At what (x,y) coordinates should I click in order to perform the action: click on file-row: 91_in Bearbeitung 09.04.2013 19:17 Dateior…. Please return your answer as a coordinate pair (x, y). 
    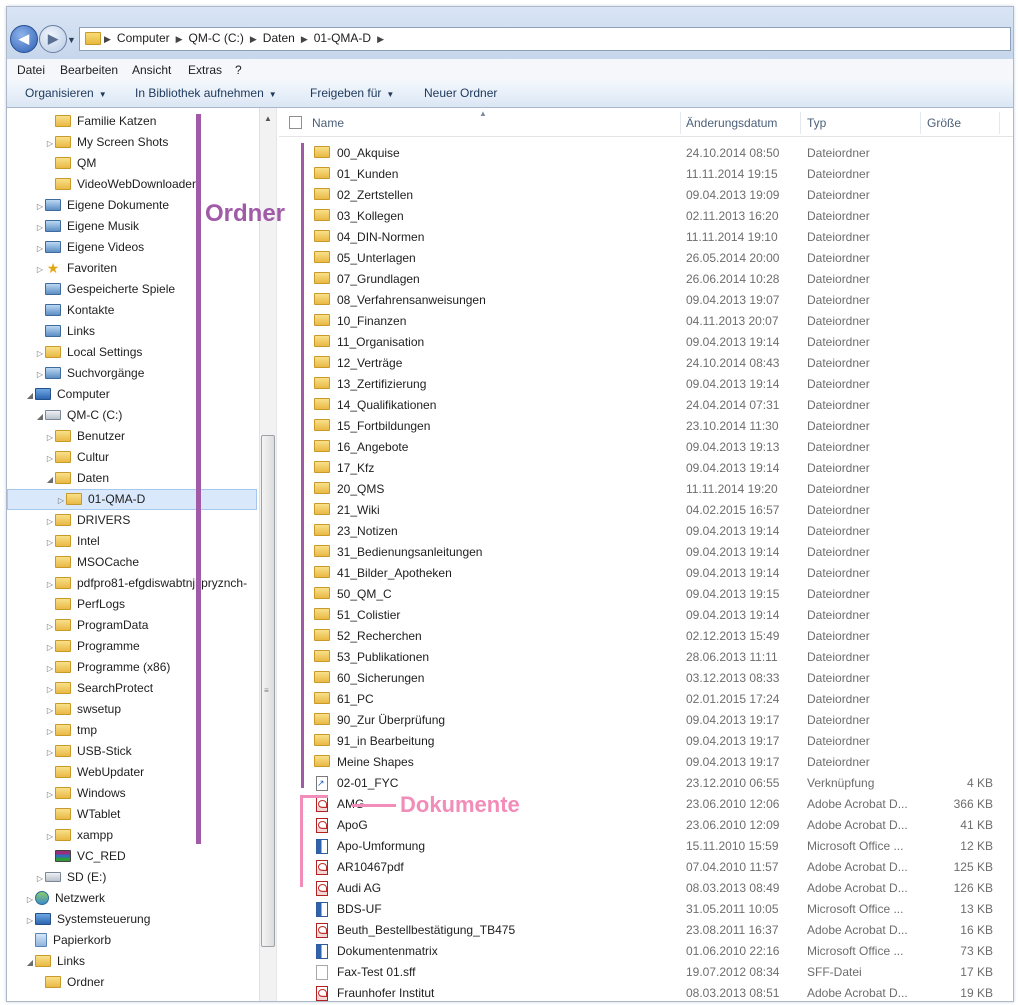
    Looking at the image, I should click on (646, 741).